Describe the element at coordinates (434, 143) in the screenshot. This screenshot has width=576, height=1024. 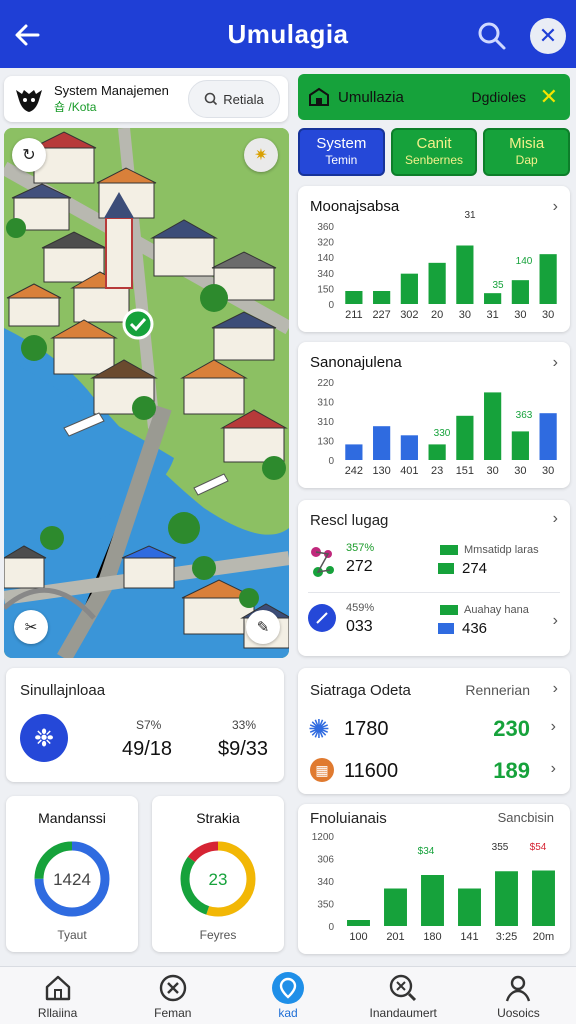
I see `tab-label: Canit` at that location.